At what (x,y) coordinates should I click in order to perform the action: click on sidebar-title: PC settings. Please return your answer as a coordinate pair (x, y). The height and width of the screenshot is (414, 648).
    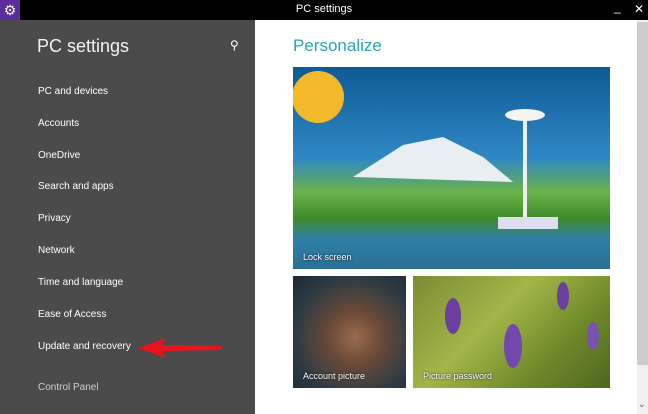
    Looking at the image, I should click on (83, 46).